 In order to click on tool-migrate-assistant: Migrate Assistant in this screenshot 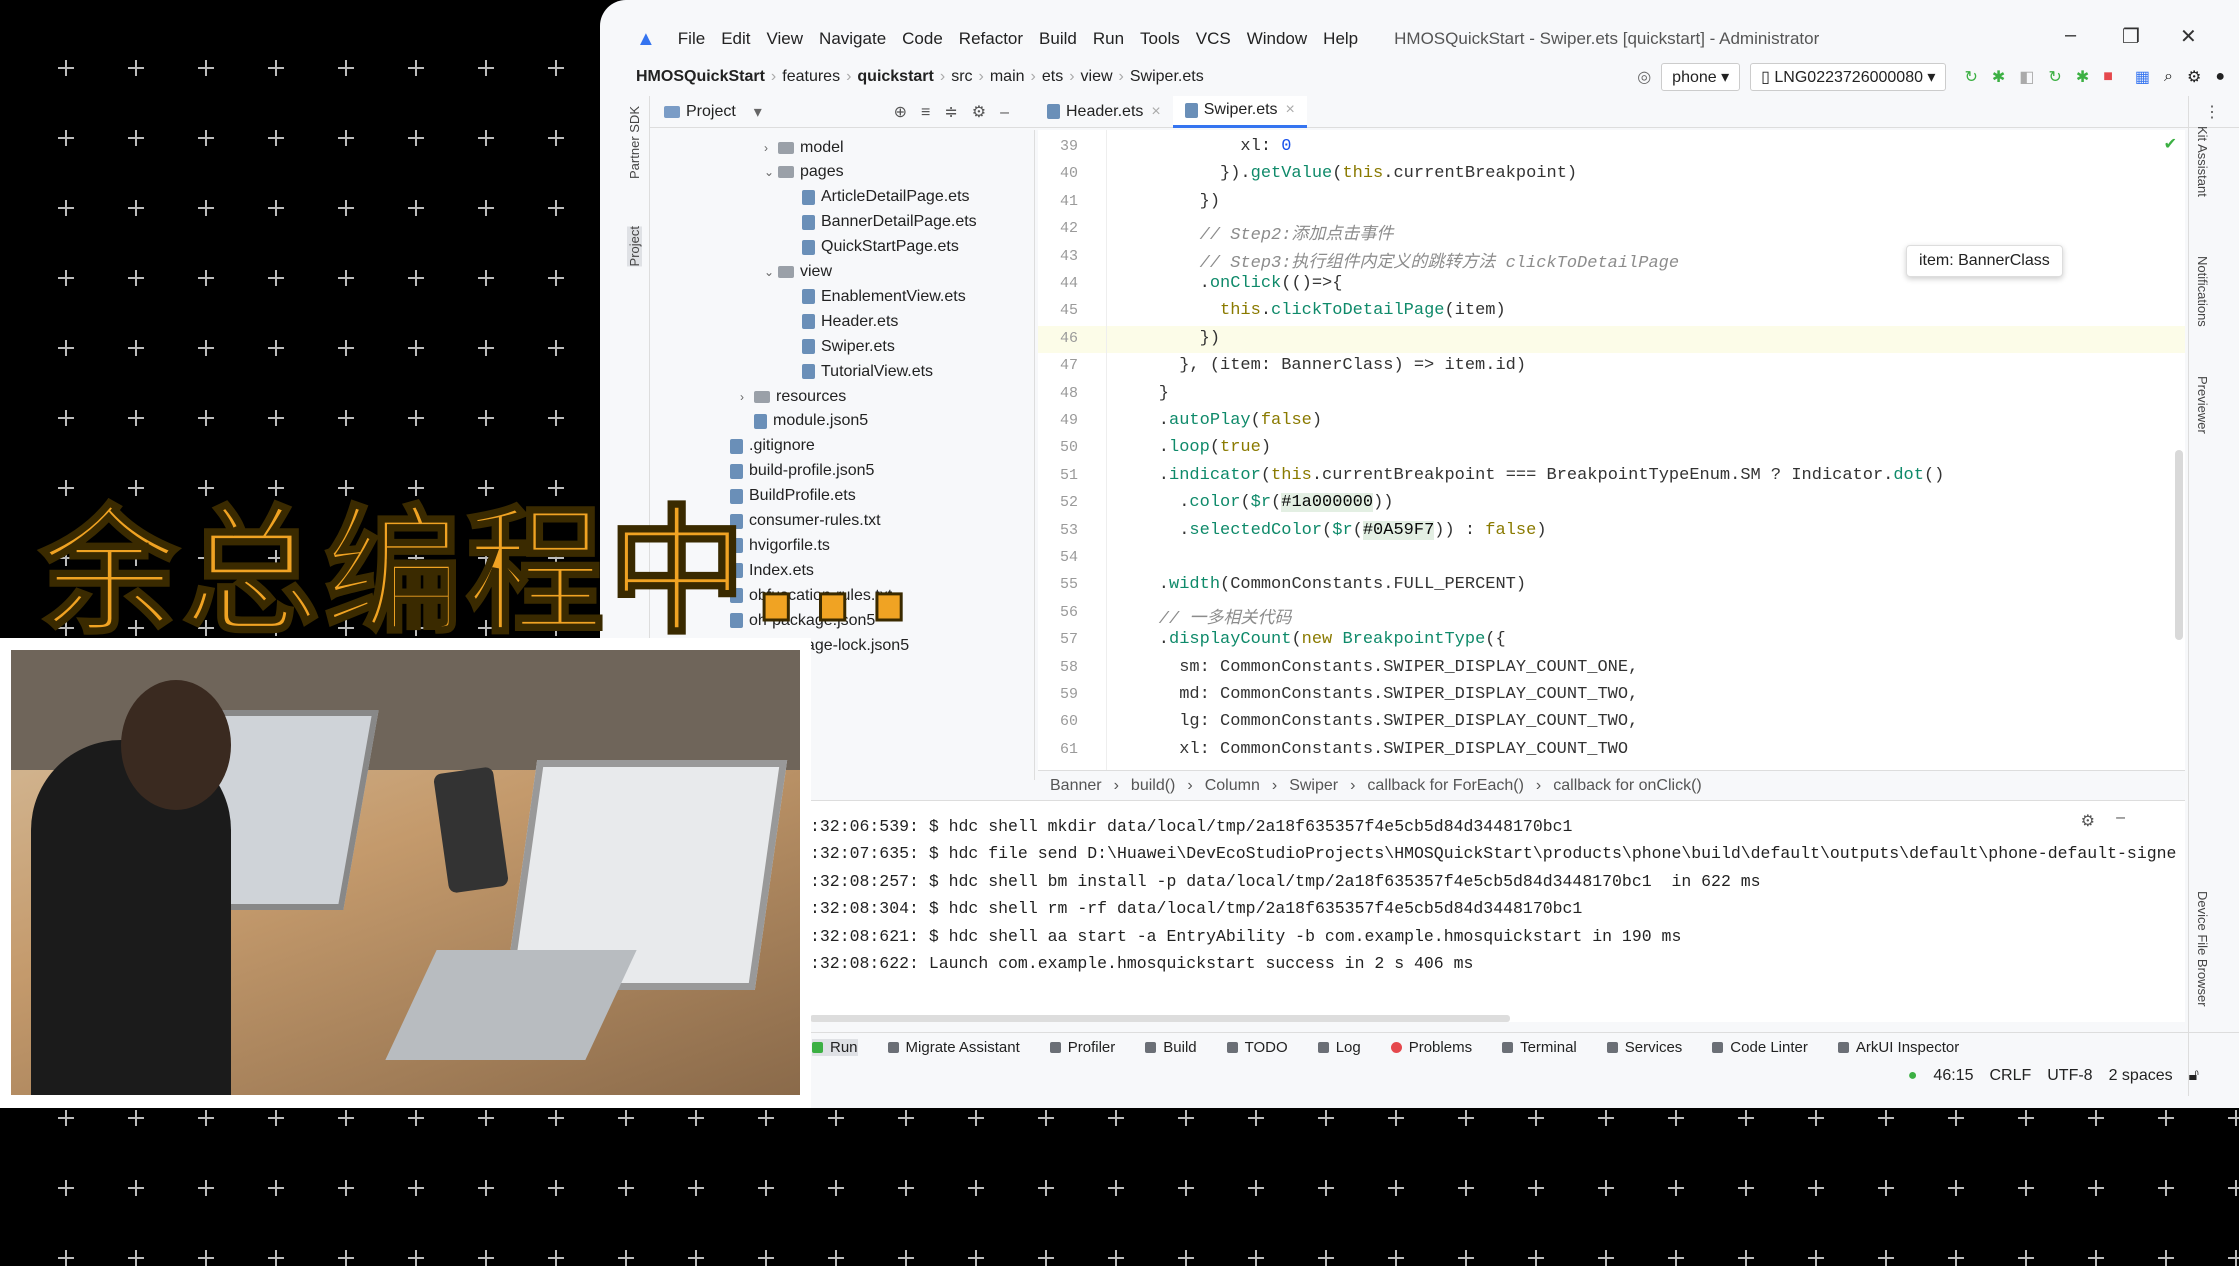, I will do `click(953, 1047)`.